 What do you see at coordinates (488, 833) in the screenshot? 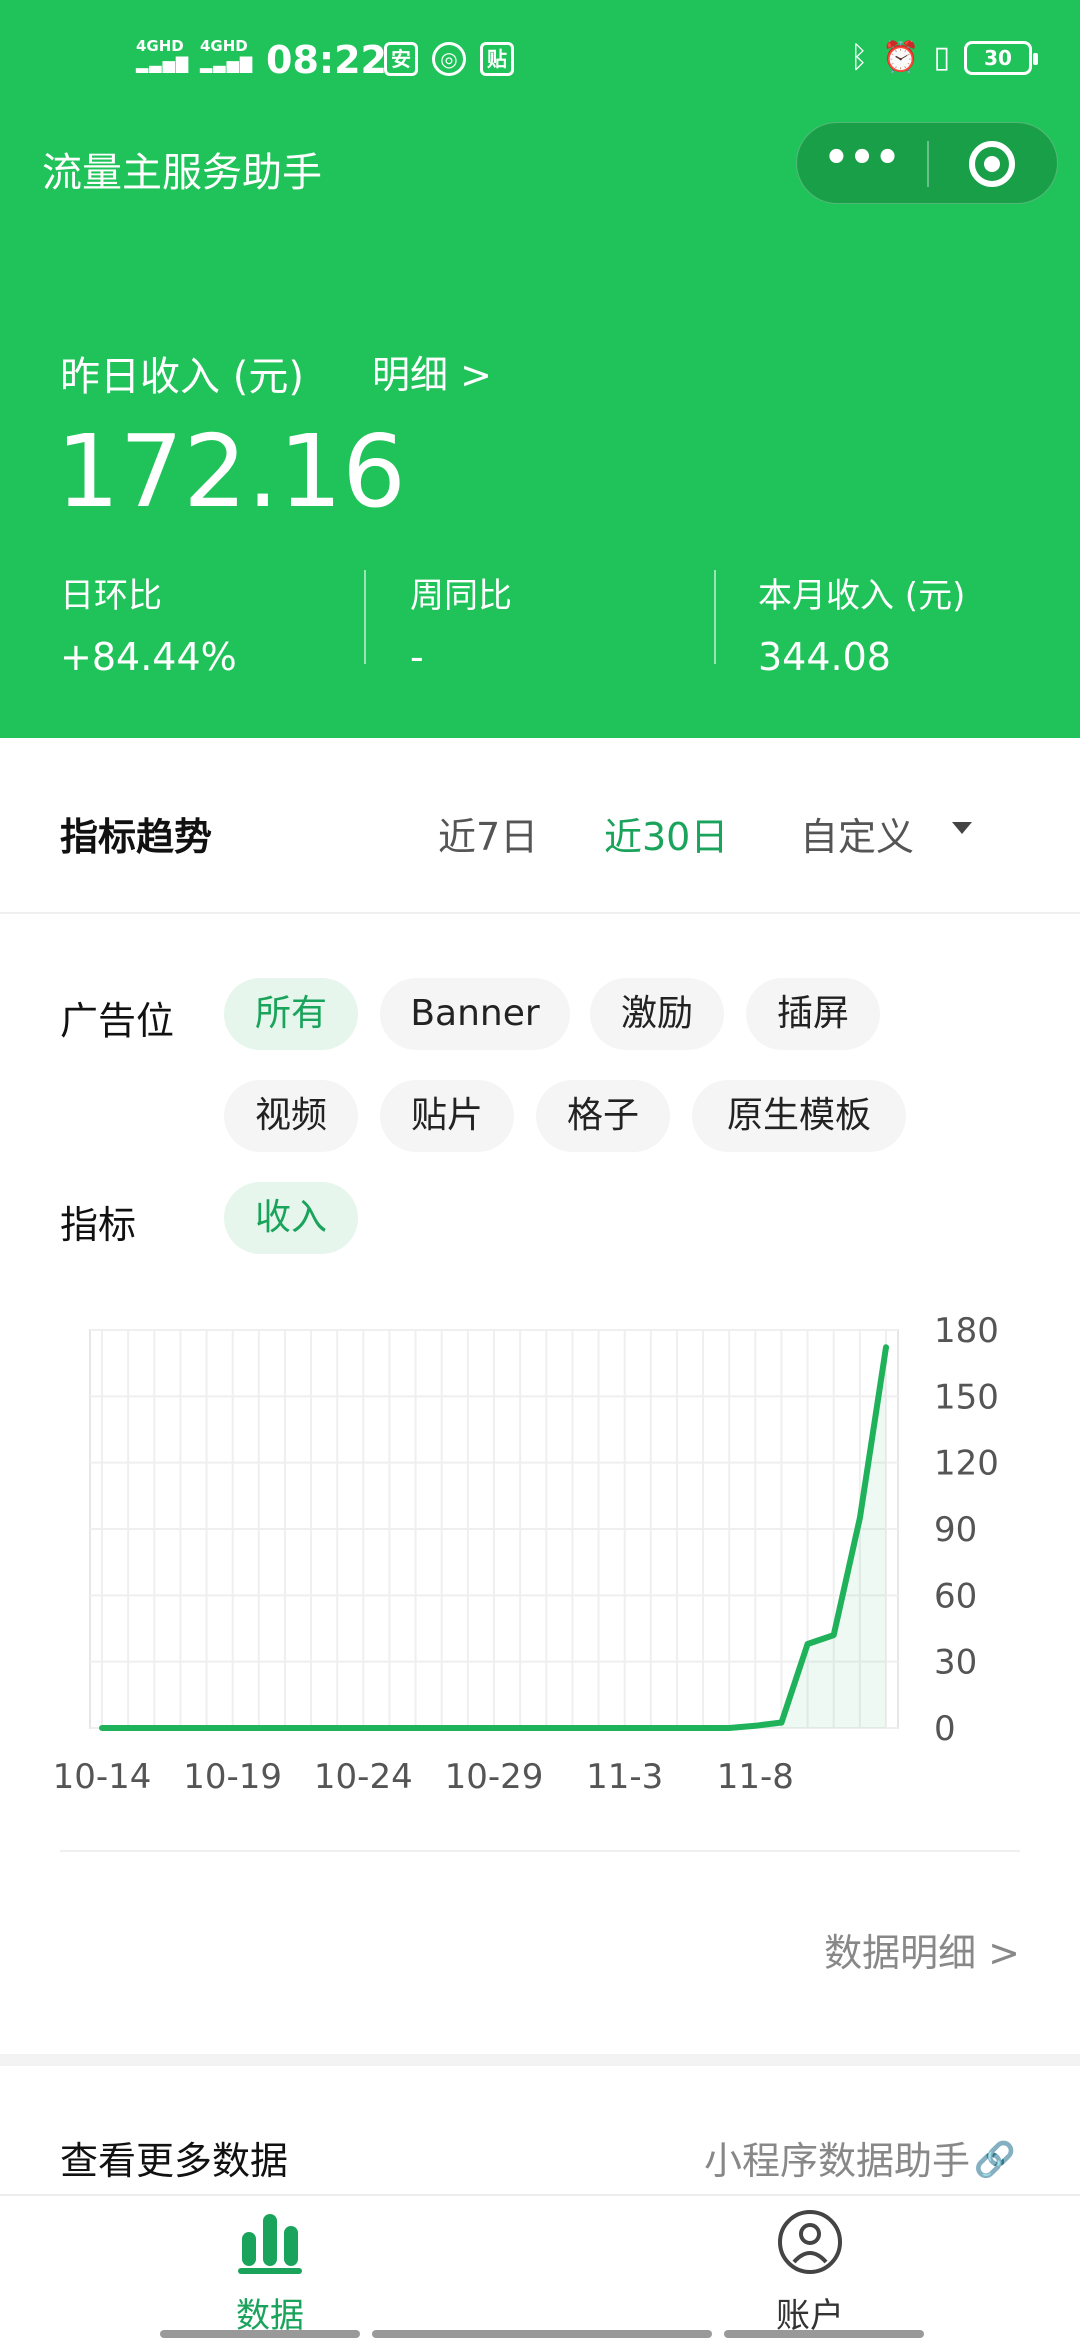
I see `range-7-days: 近7日` at bounding box center [488, 833].